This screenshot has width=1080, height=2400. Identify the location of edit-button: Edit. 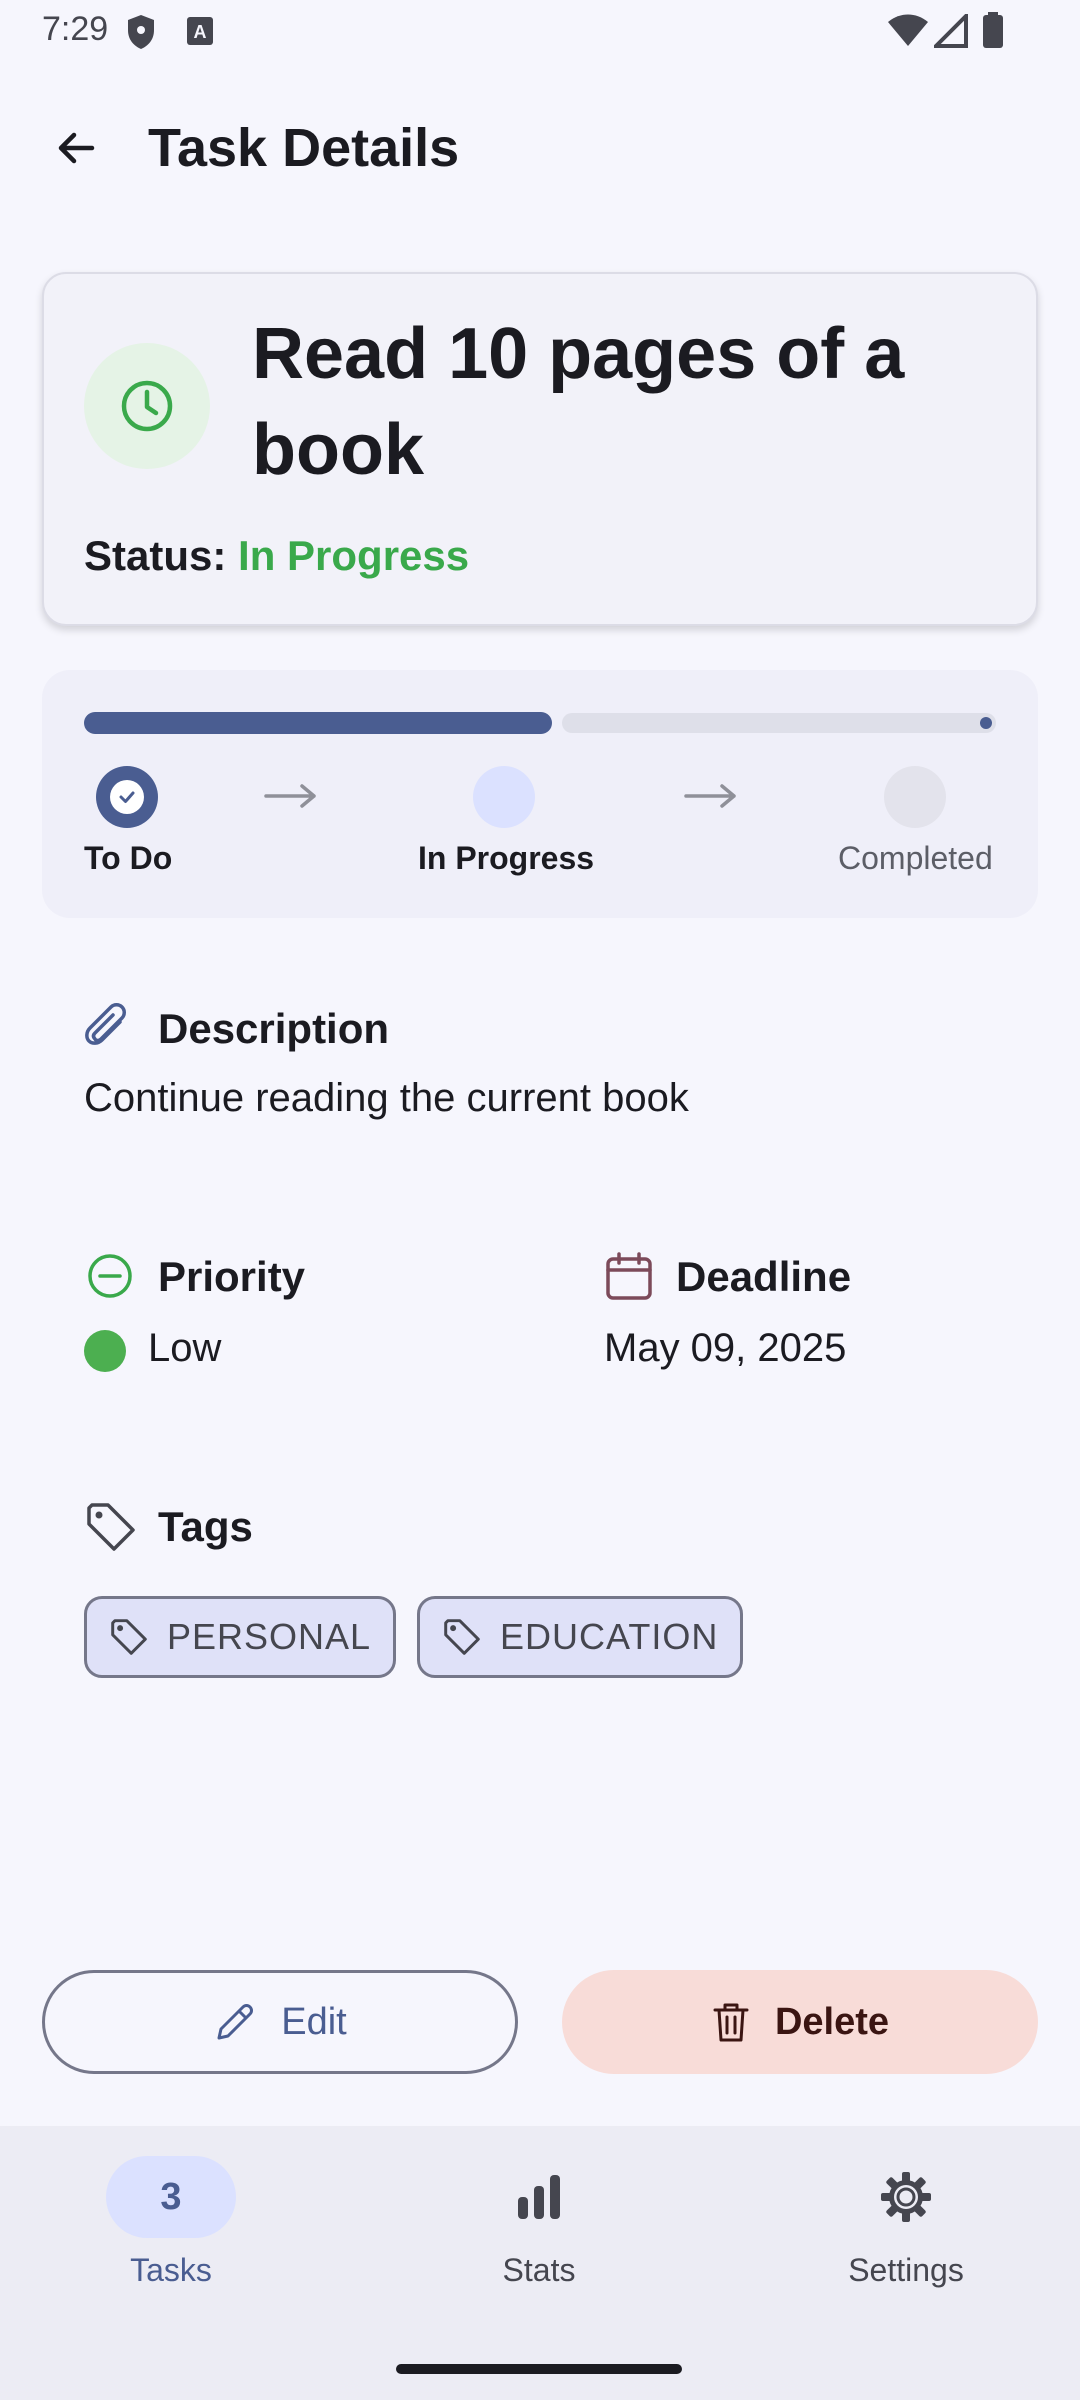
(280, 2022).